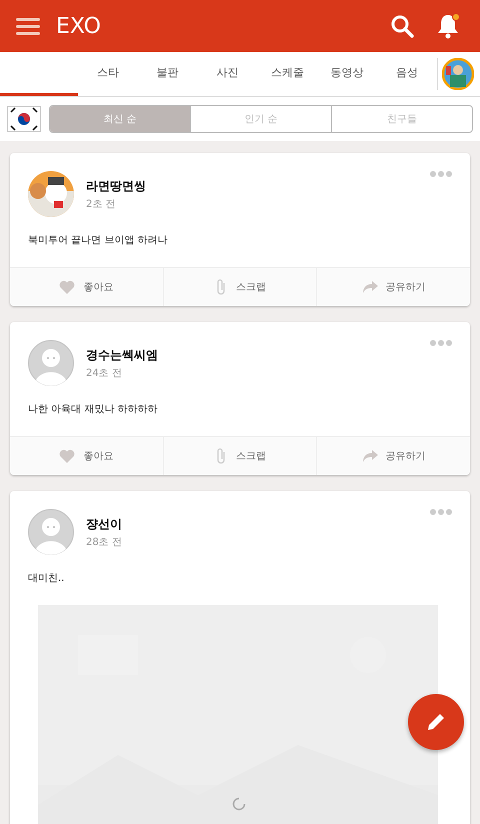  I want to click on tab: 음성, so click(407, 74).